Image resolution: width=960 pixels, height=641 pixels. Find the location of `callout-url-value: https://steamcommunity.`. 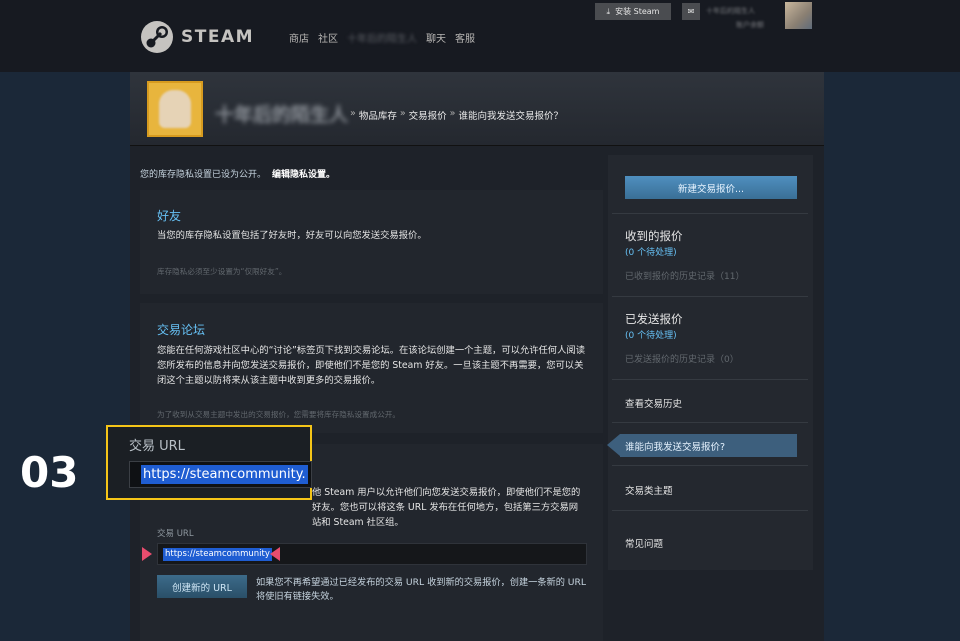

callout-url-value: https://steamcommunity. is located at coordinates (224, 474).